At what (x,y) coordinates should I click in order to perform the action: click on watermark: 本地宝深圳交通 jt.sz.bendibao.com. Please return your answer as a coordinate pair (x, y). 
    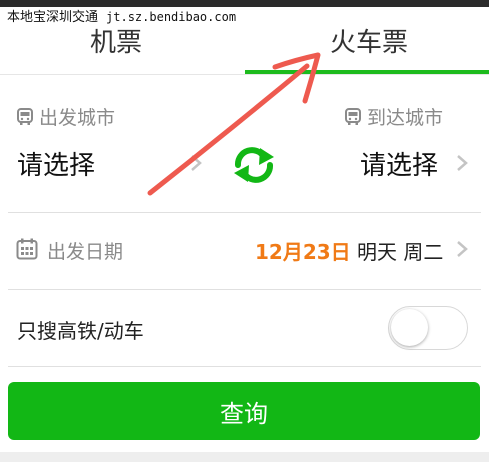
    Looking at the image, I should click on (122, 17).